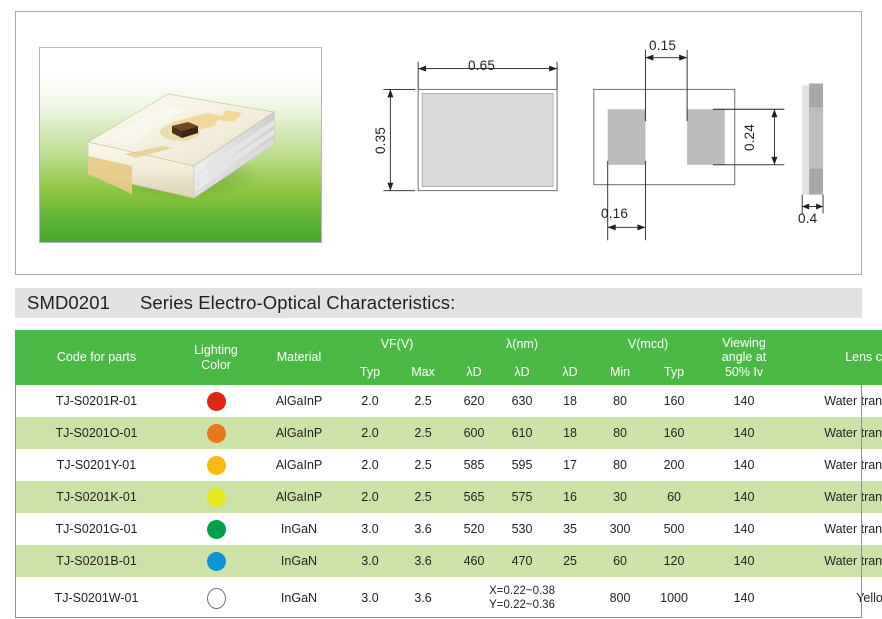 The height and width of the screenshot is (619, 882). What do you see at coordinates (216, 598) in the screenshot?
I see `color-swatch-white` at bounding box center [216, 598].